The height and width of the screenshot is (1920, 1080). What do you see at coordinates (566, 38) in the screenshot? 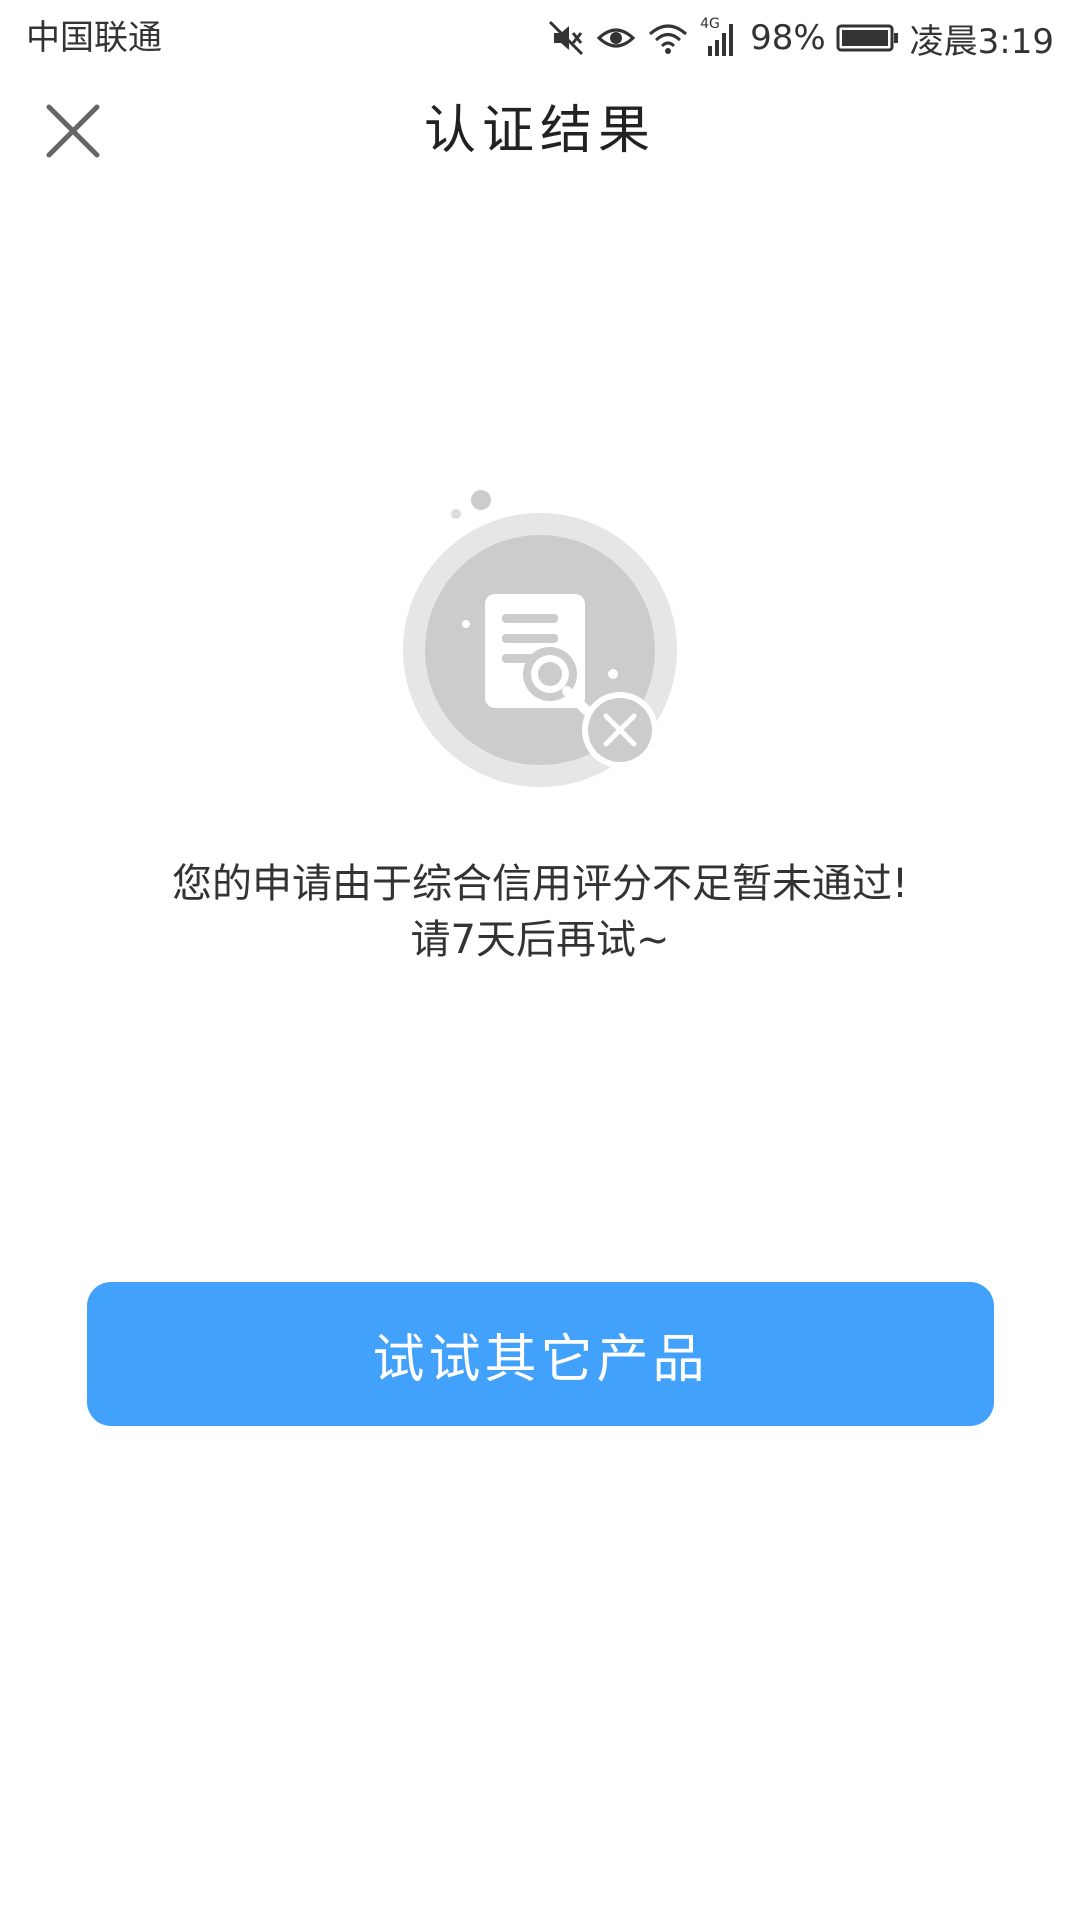
I see `mute-icon` at bounding box center [566, 38].